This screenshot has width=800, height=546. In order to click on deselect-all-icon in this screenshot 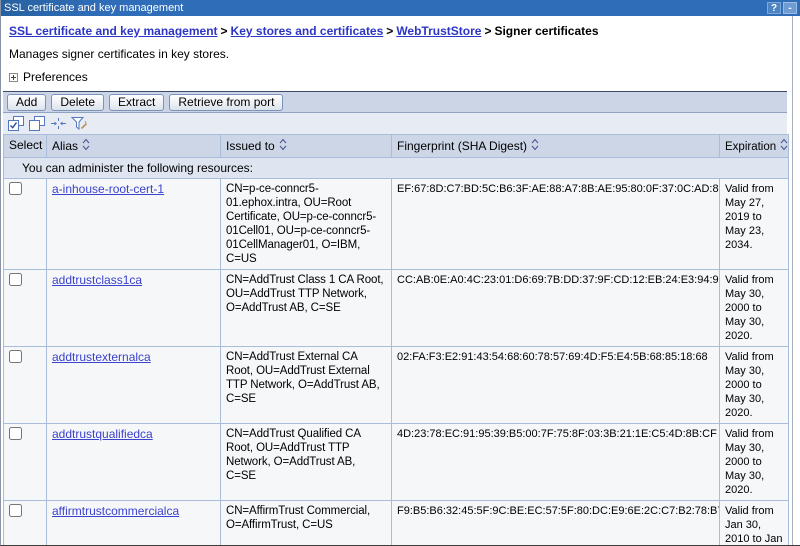, I will do `click(37, 123)`.